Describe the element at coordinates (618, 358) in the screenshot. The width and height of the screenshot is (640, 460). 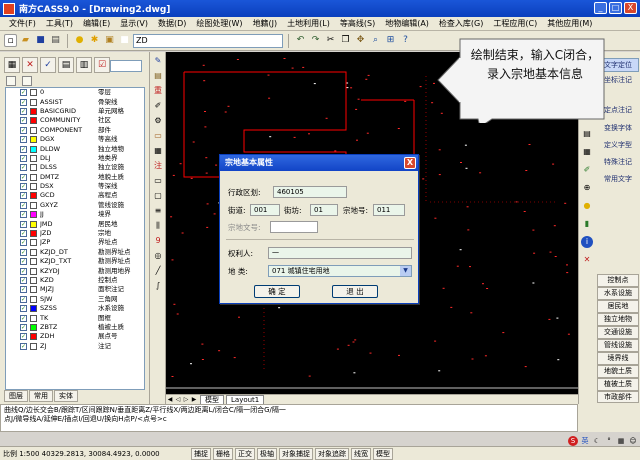
I see `symbol-category-button: 境界线` at that location.